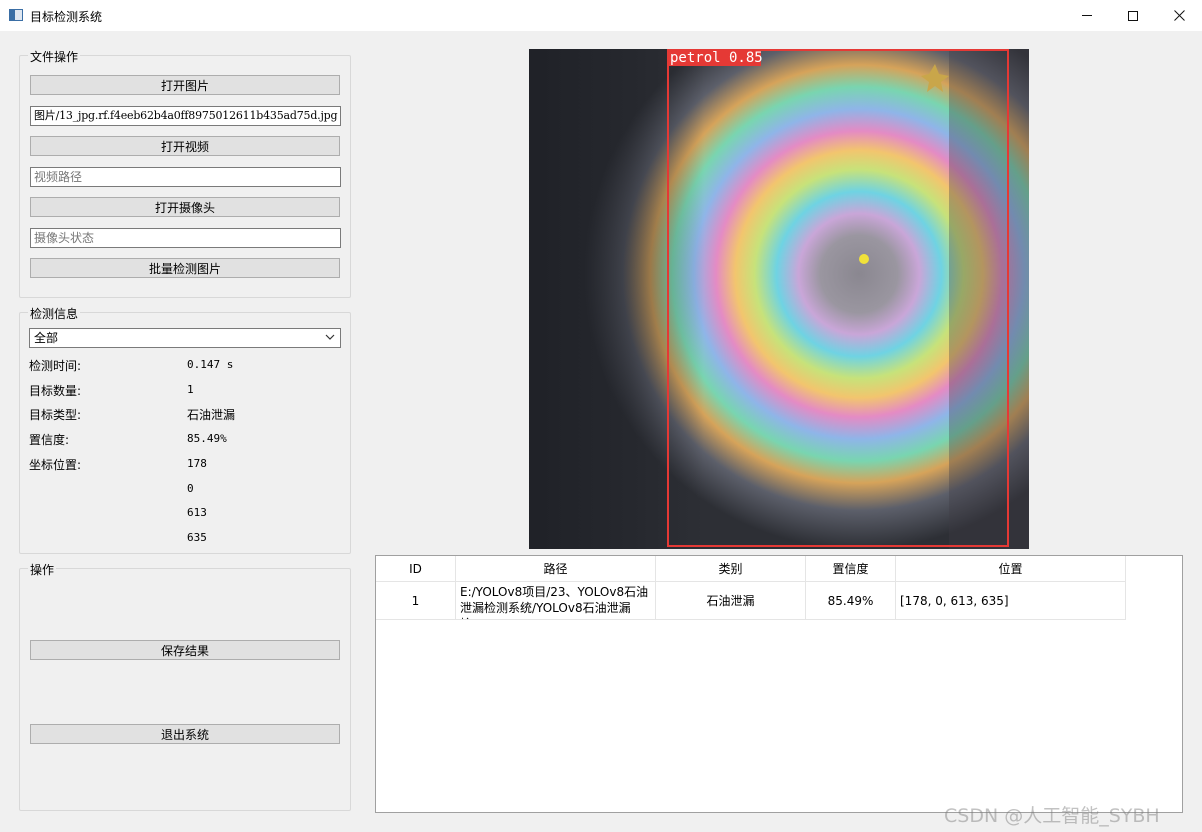 The image size is (1202, 832). What do you see at coordinates (54, 313) in the screenshot?
I see `detect-info-title: 检测信息` at bounding box center [54, 313].